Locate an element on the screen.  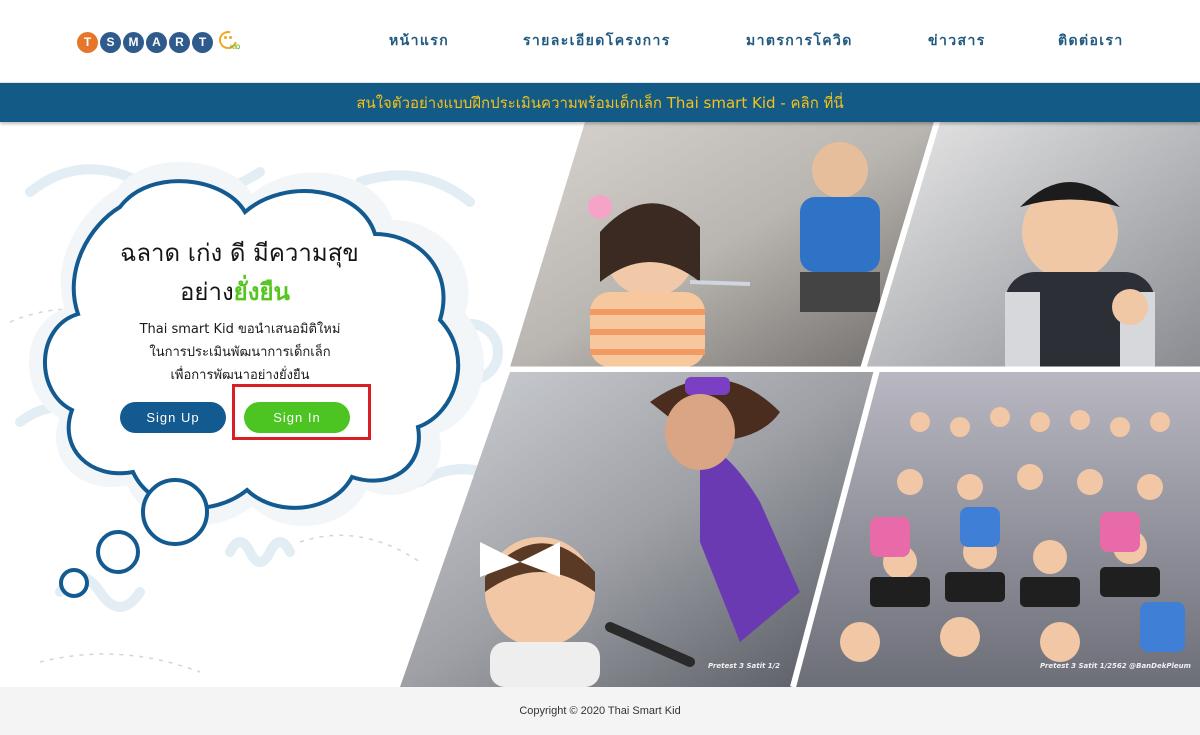
headline-accent: ยั่งยืน is located at coordinates (261, 292).